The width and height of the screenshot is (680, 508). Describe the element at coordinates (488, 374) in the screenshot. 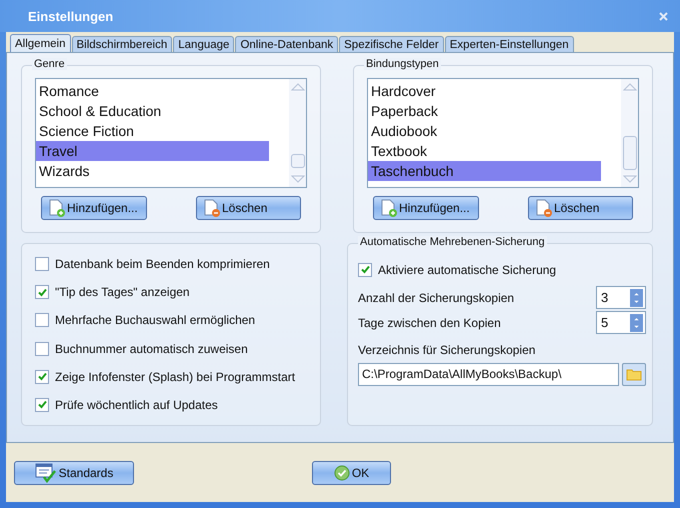

I see `folder-path-field: C:\ProgramData\AllMyBooks\Backup\` at that location.